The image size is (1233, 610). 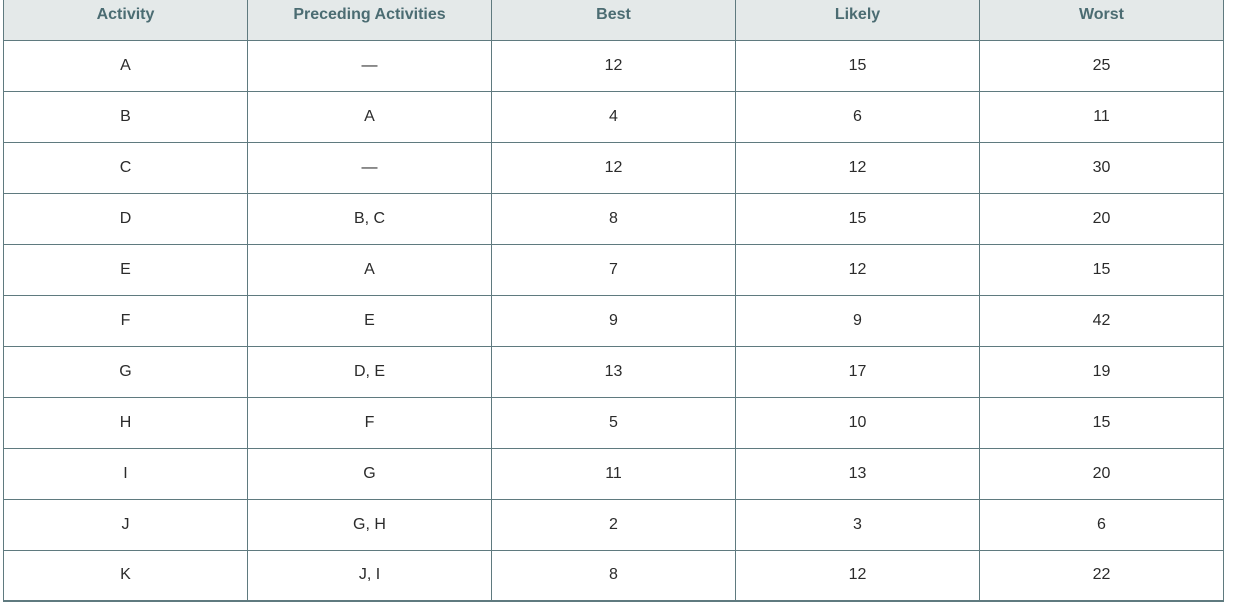 I want to click on cell-best: 4, so click(x=613, y=116).